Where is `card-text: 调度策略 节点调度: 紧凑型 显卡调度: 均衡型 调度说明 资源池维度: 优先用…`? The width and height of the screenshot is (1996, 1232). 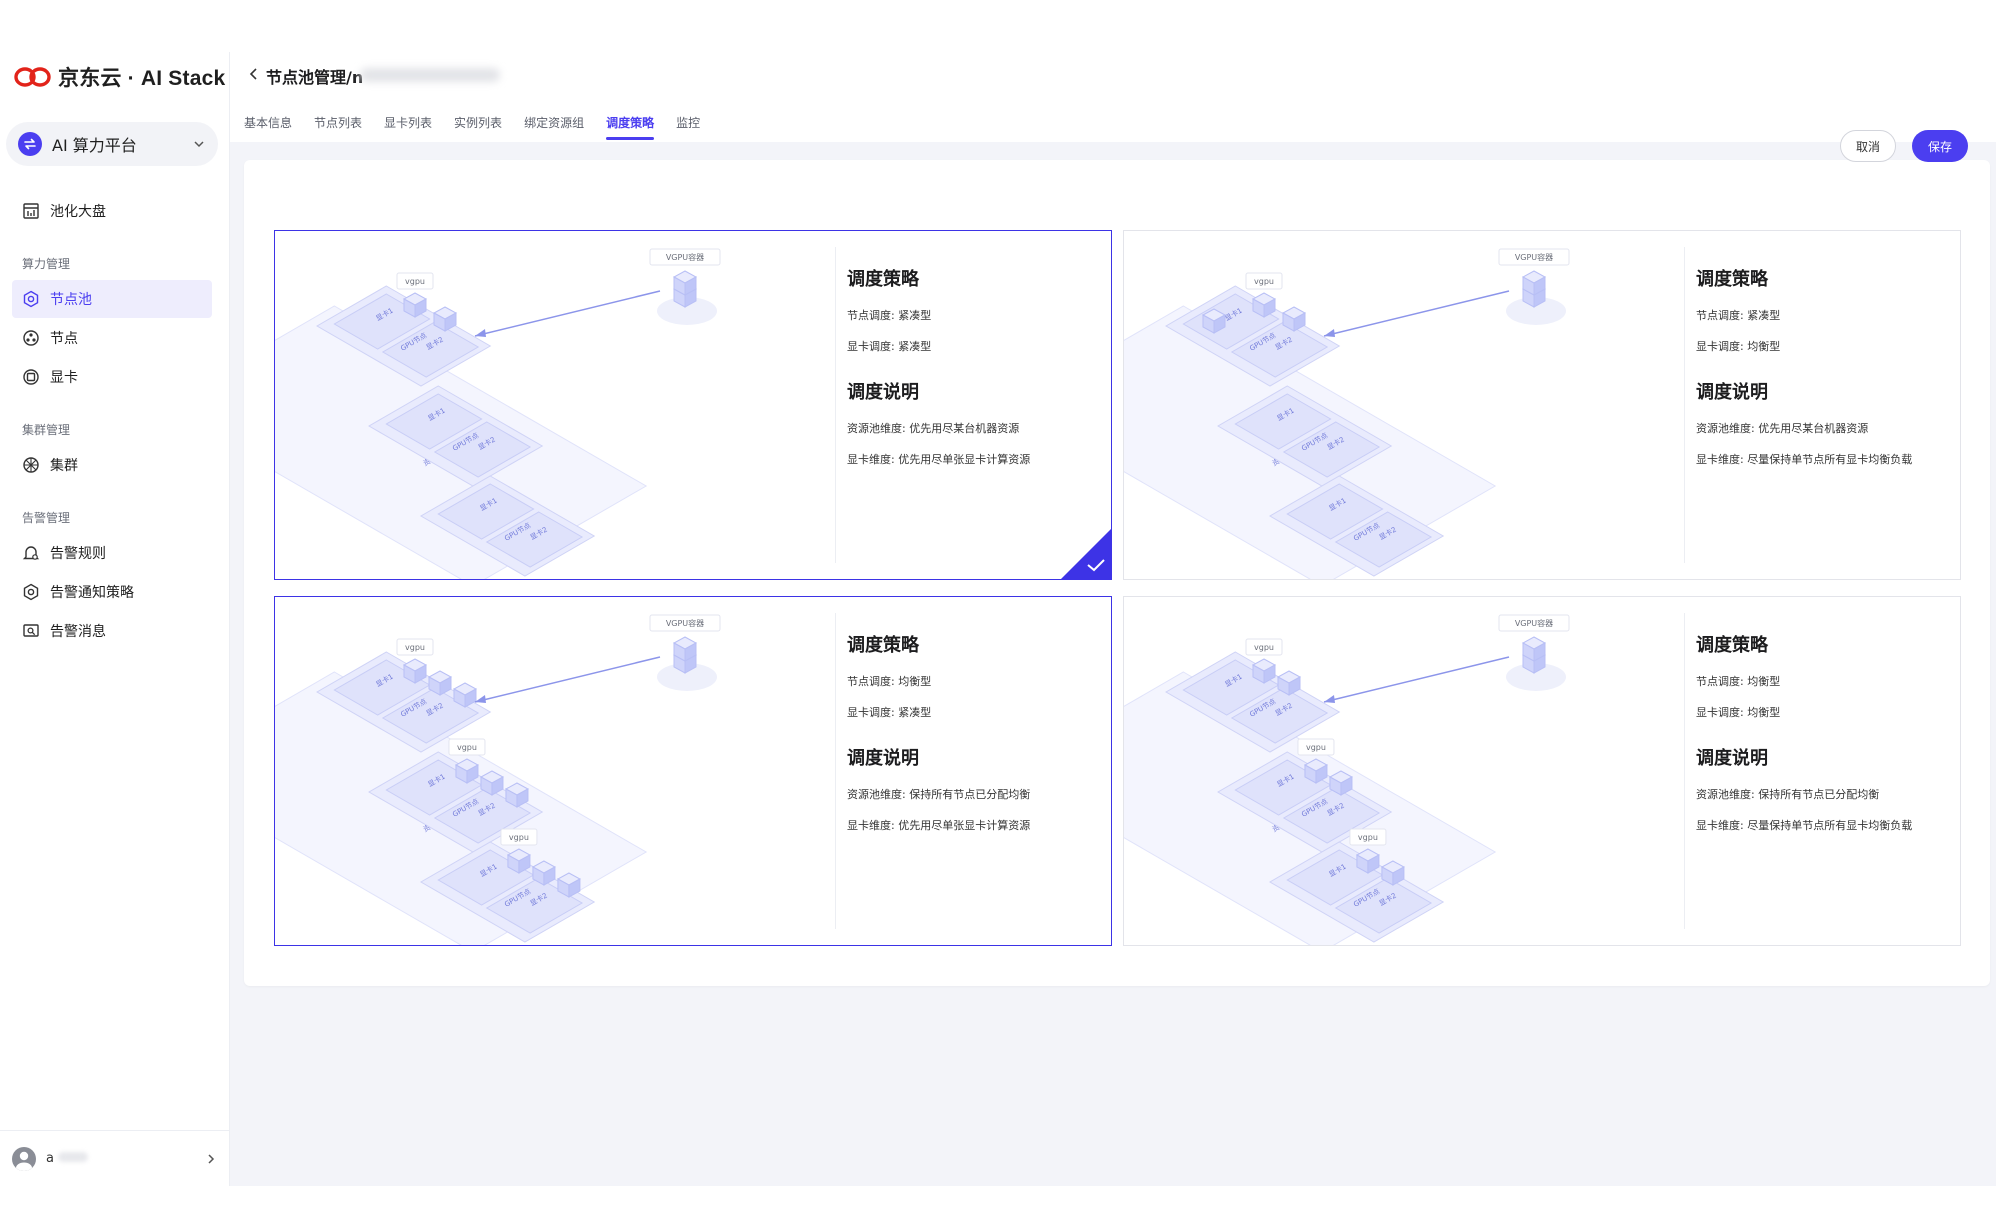
card-text: 调度策略 节点调度: 紧凑型 显卡调度: 均衡型 调度说明 资源池维度: 优先用… is located at coordinates (1821, 373).